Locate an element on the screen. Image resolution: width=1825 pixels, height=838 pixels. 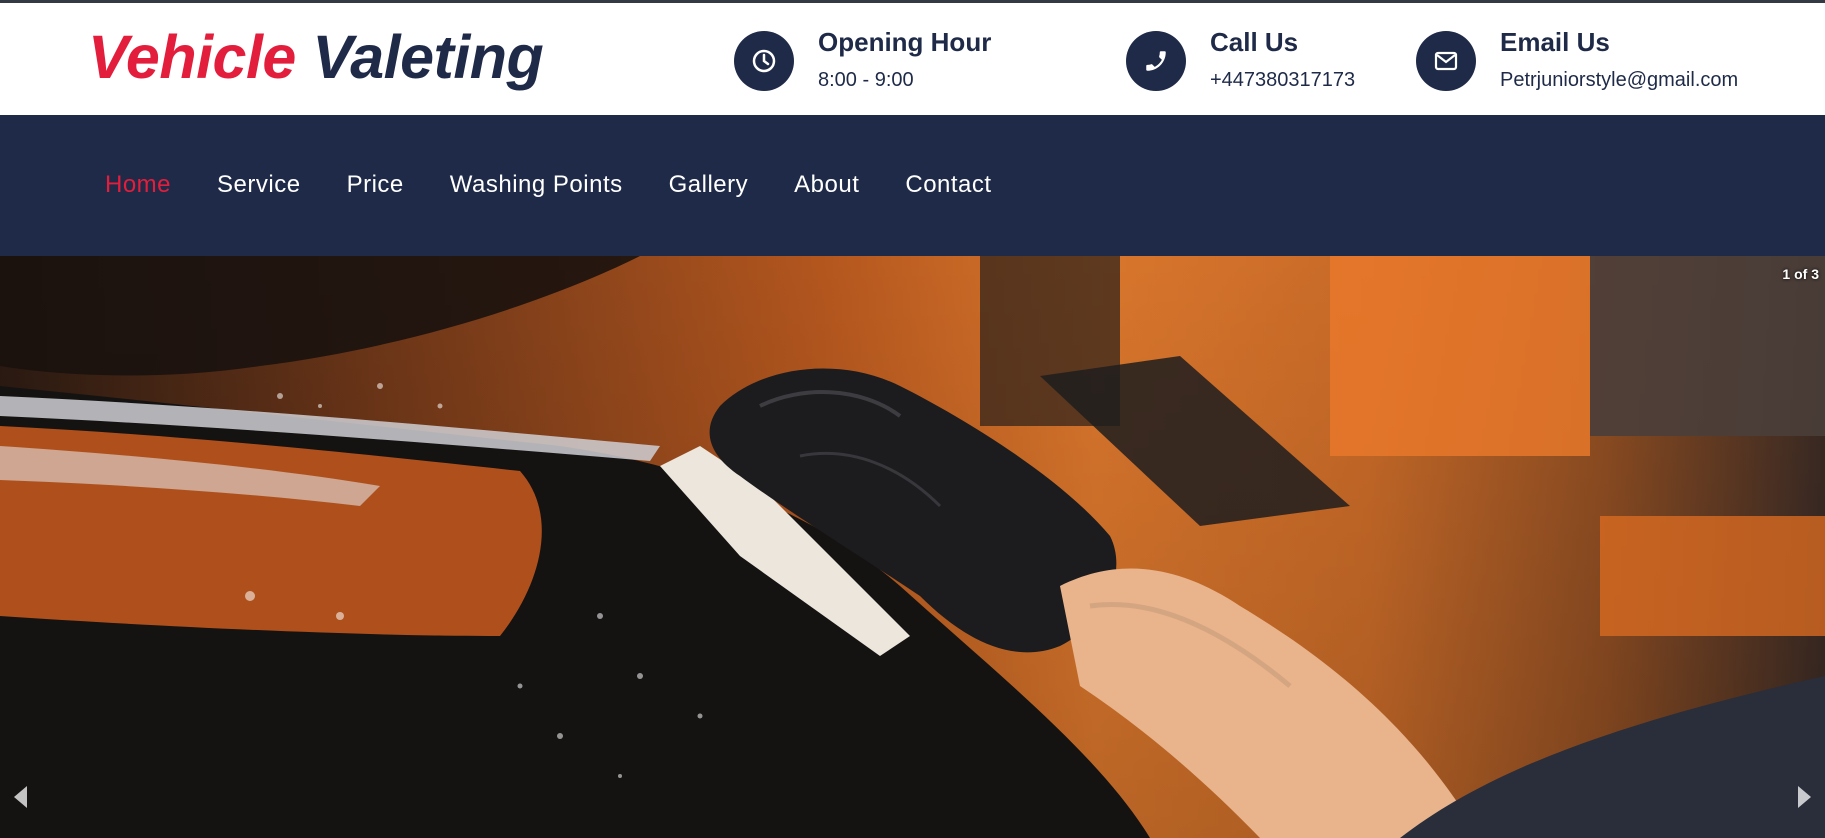
phone-icon is located at coordinates (1156, 61).